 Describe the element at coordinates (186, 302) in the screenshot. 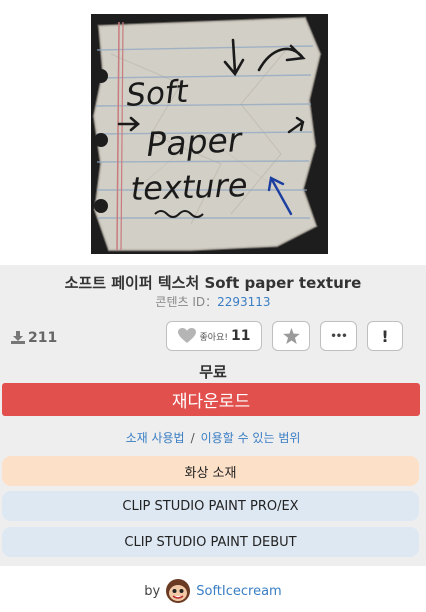

I see `content-id-label: 콘텐츠 ID：` at that location.